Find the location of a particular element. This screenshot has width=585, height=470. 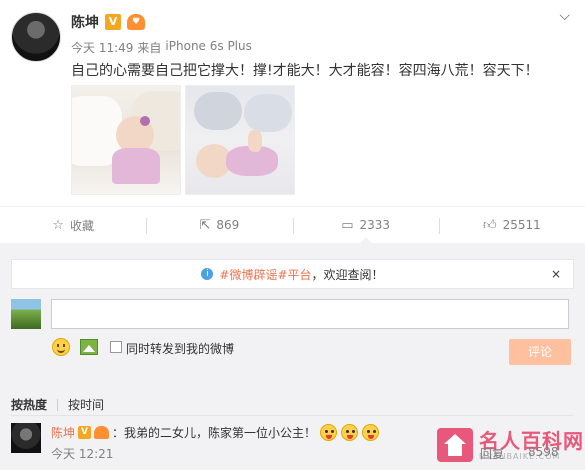

comment-sort-tabs: 按热度 按时间 is located at coordinates (57, 404).